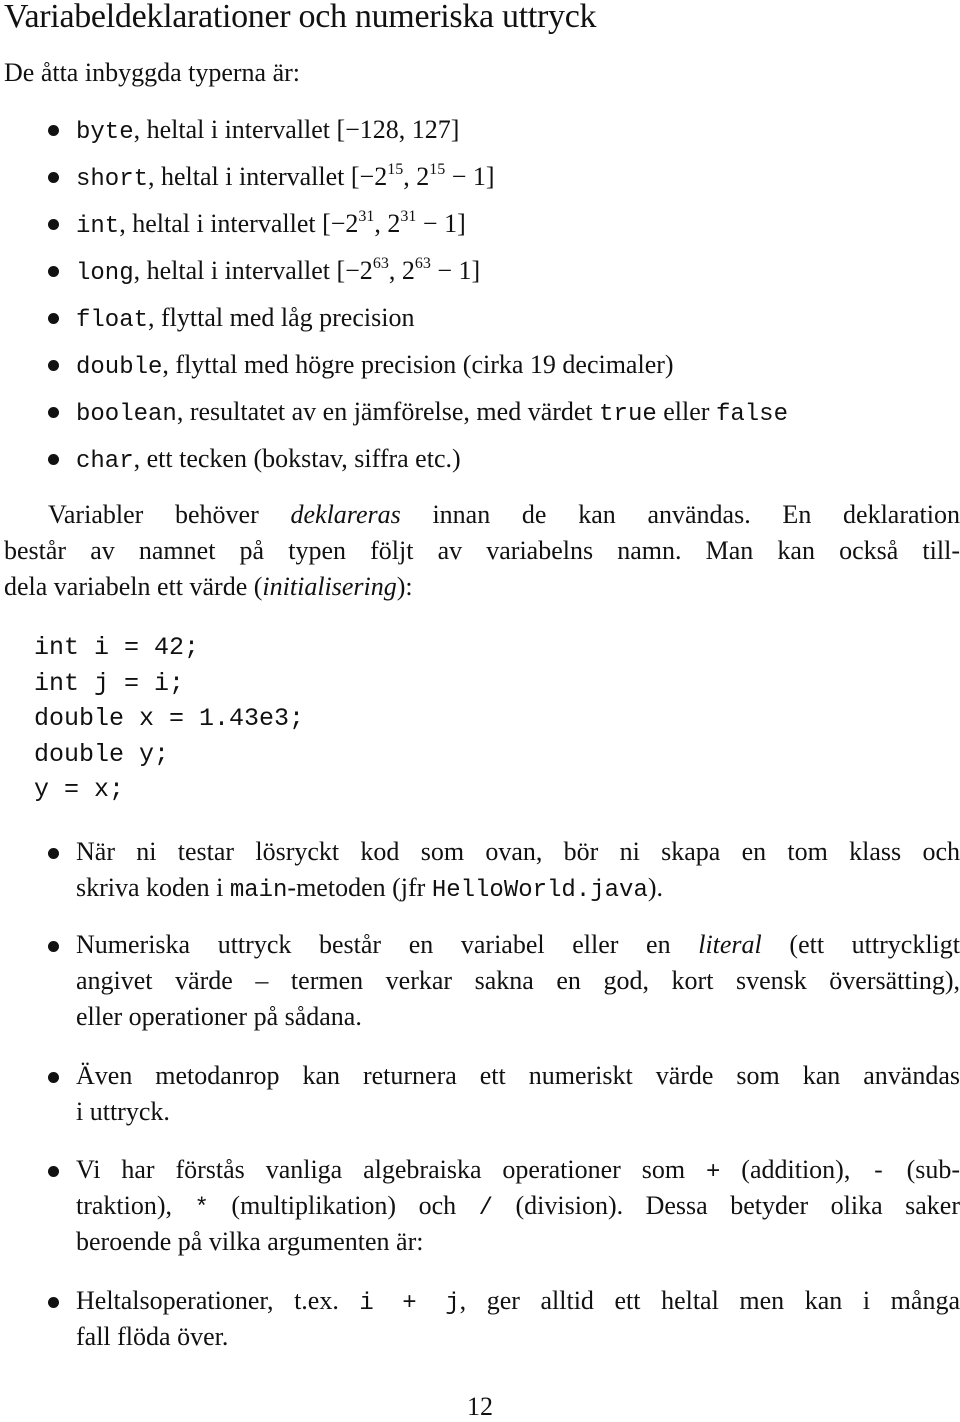  What do you see at coordinates (201, 1208) in the screenshot?
I see `operator-multiply: *` at bounding box center [201, 1208].